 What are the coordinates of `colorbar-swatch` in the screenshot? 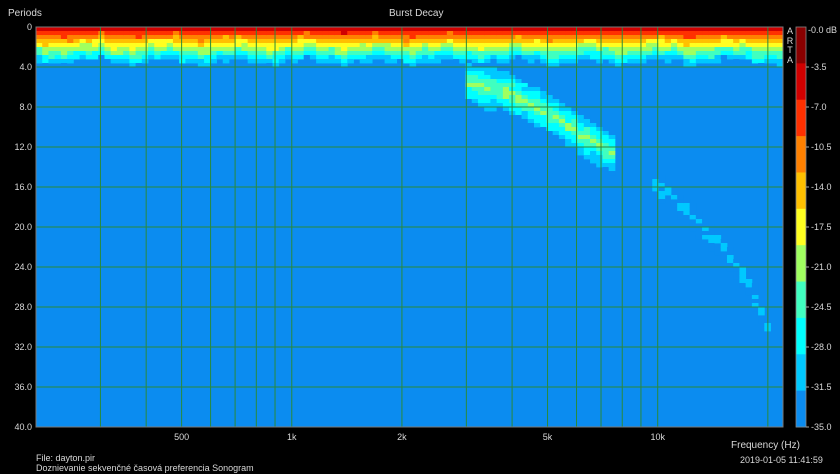 It's located at (801, 336).